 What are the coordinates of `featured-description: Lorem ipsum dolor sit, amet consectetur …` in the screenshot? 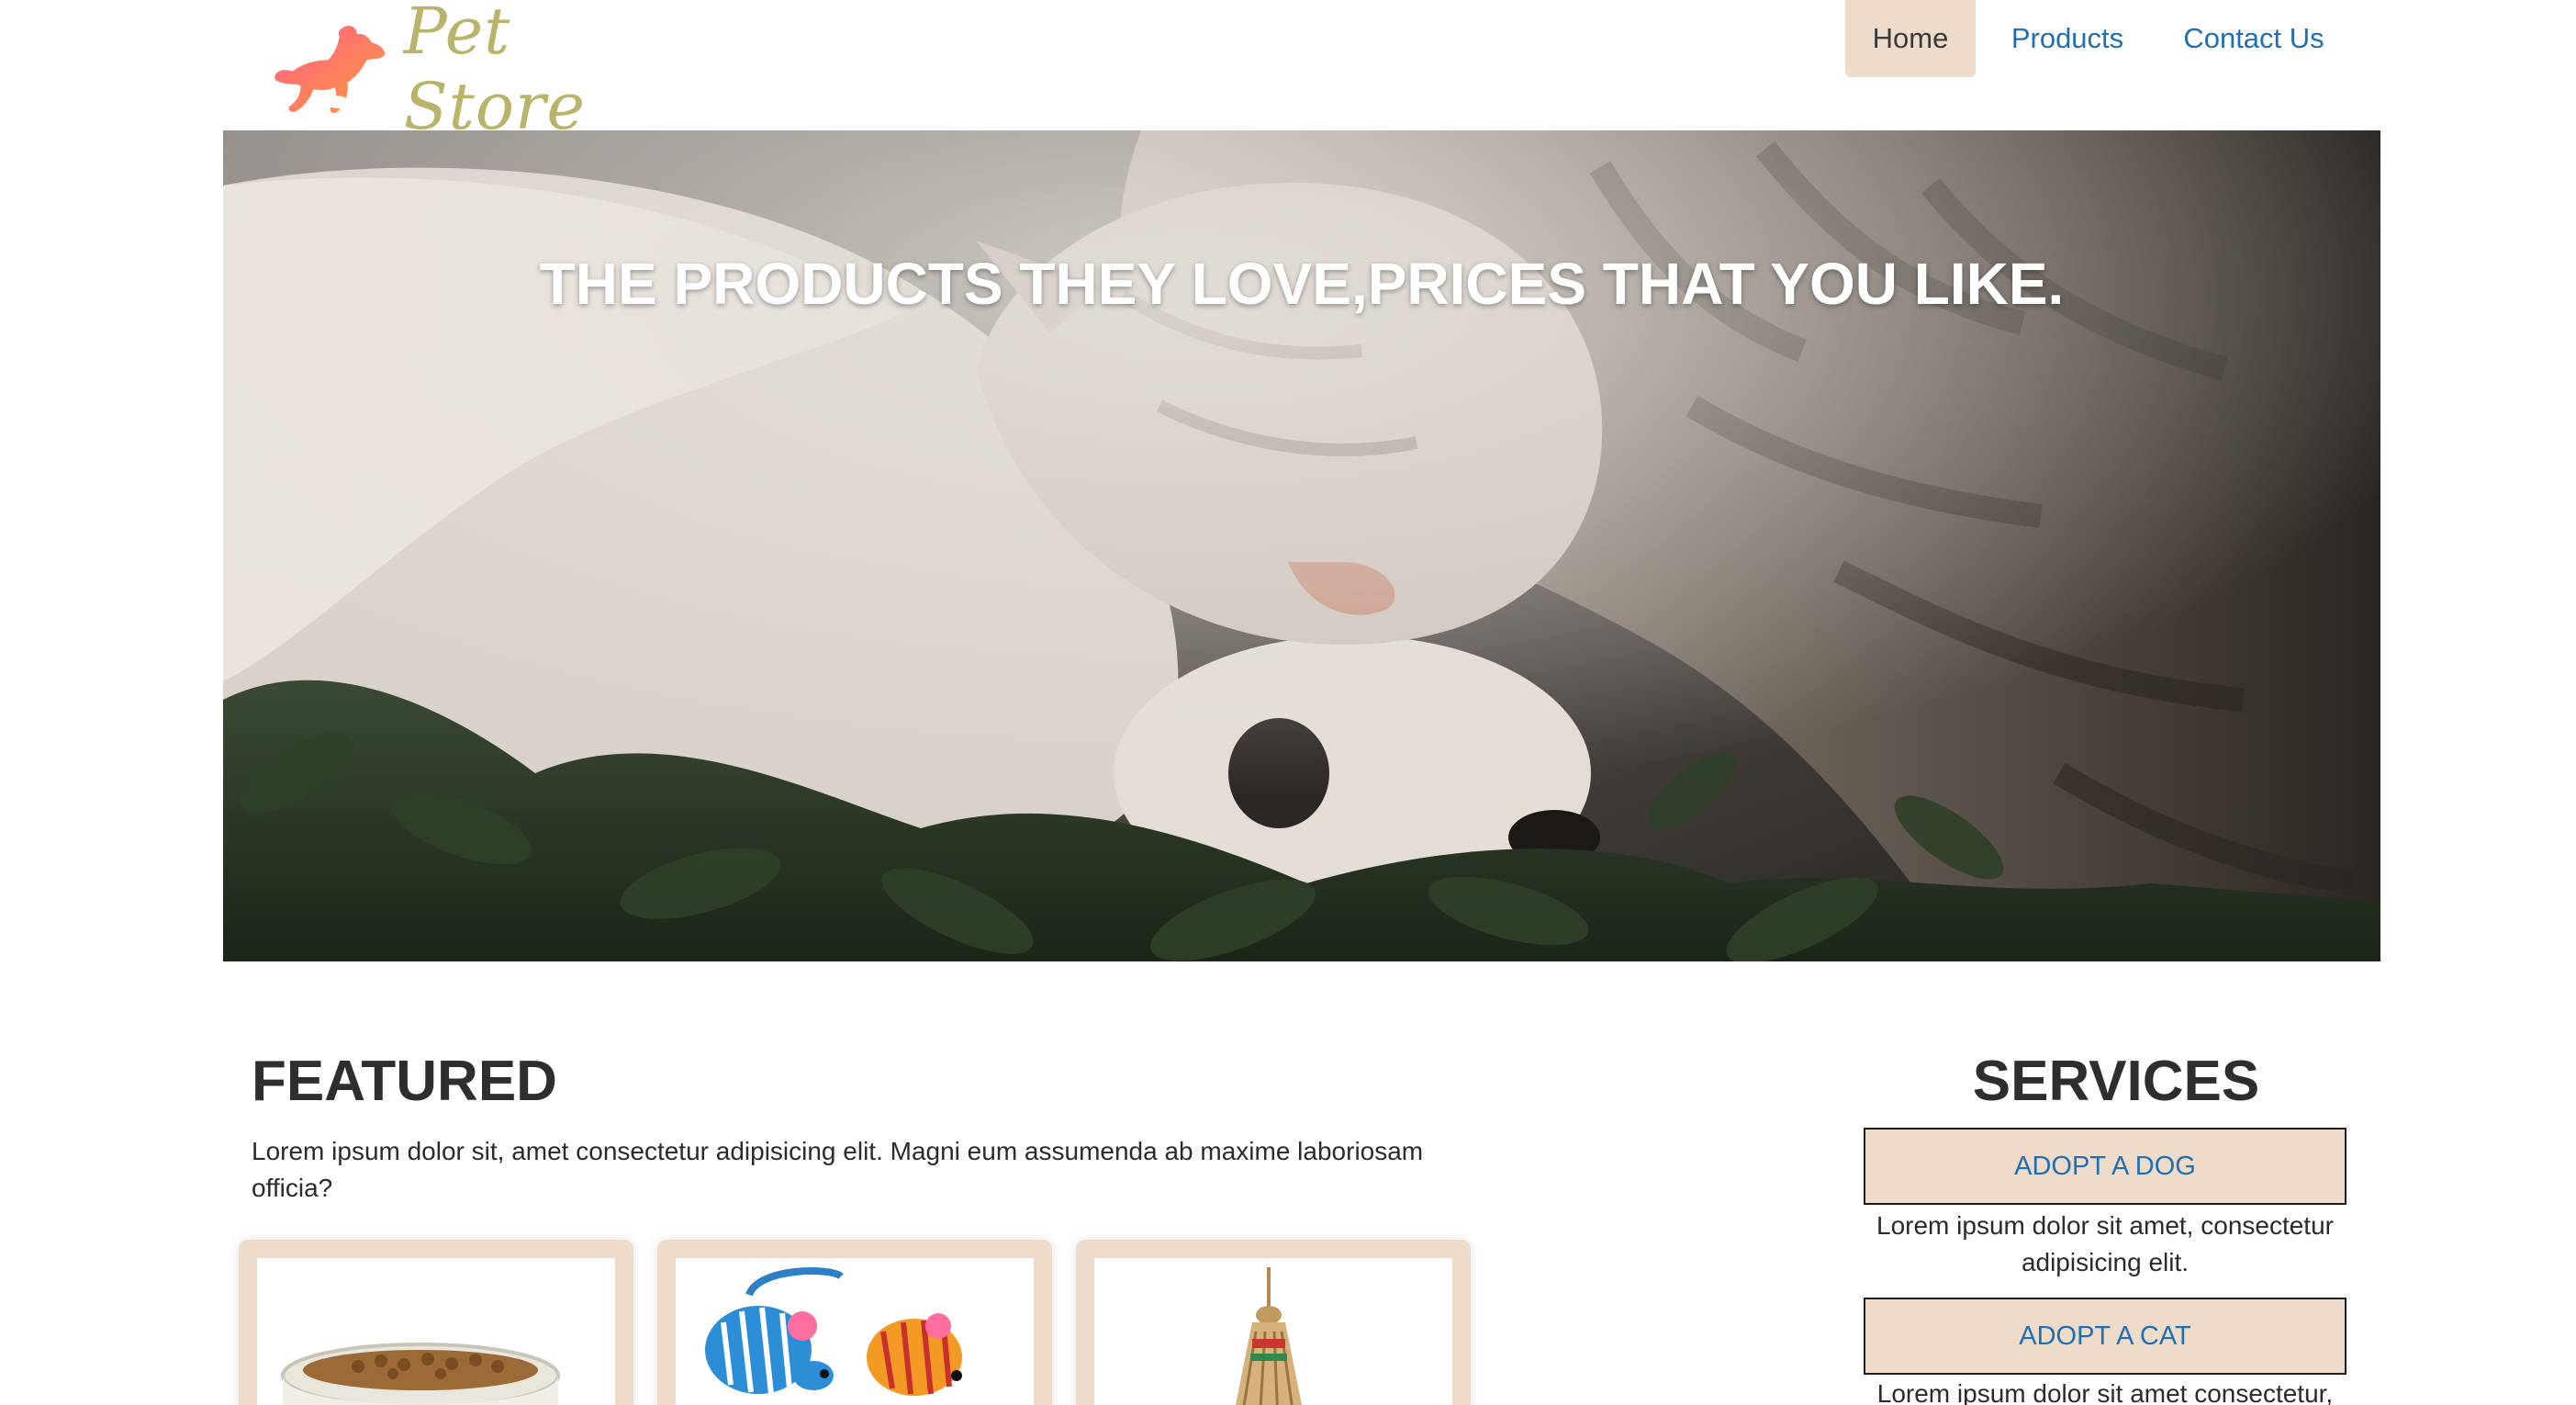 It's located at (838, 1169).